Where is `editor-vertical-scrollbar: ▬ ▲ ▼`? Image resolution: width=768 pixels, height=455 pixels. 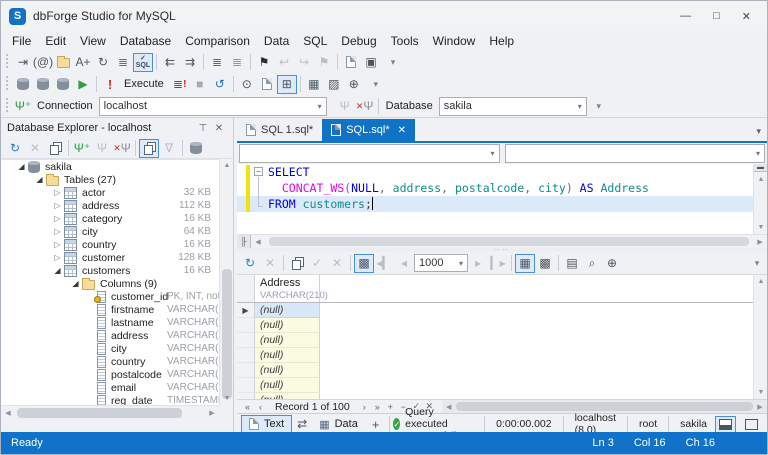
editor-vertical-scrollbar: ▬ ▲ ▼ is located at coordinates (760, 199).